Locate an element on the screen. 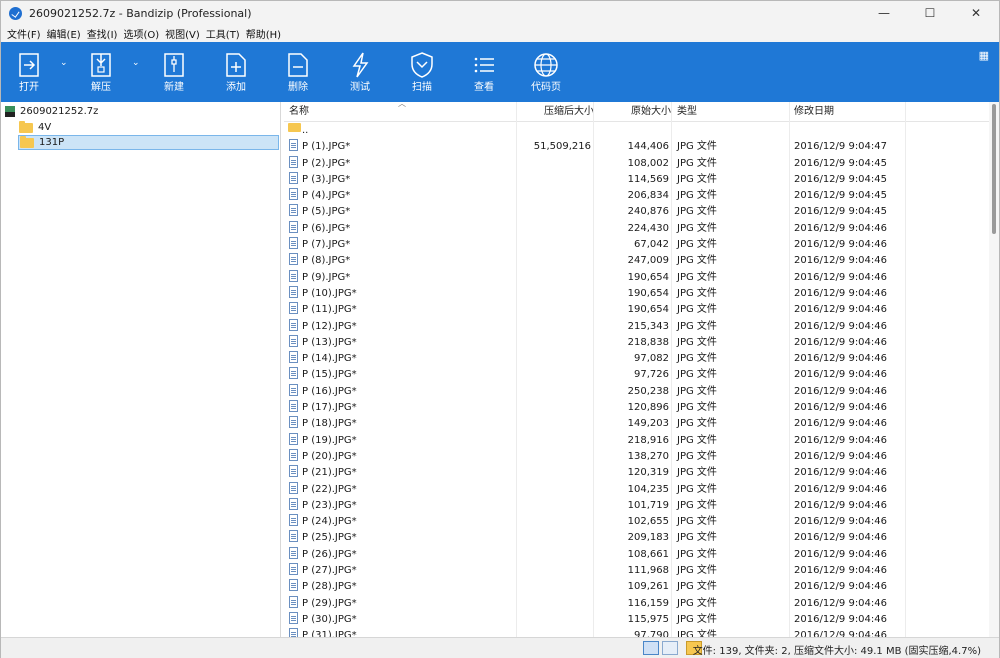 Image resolution: width=1000 pixels, height=658 pixels. menu-file: 文件(F) is located at coordinates (24, 33).